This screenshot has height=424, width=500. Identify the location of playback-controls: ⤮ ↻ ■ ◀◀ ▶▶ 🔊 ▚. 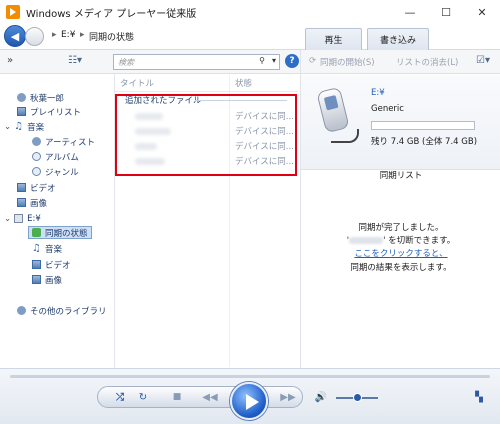
(250, 396).